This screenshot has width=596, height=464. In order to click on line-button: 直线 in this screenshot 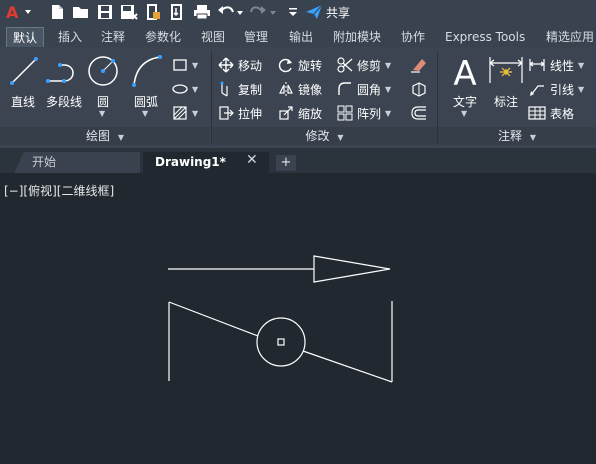, I will do `click(23, 86)`.